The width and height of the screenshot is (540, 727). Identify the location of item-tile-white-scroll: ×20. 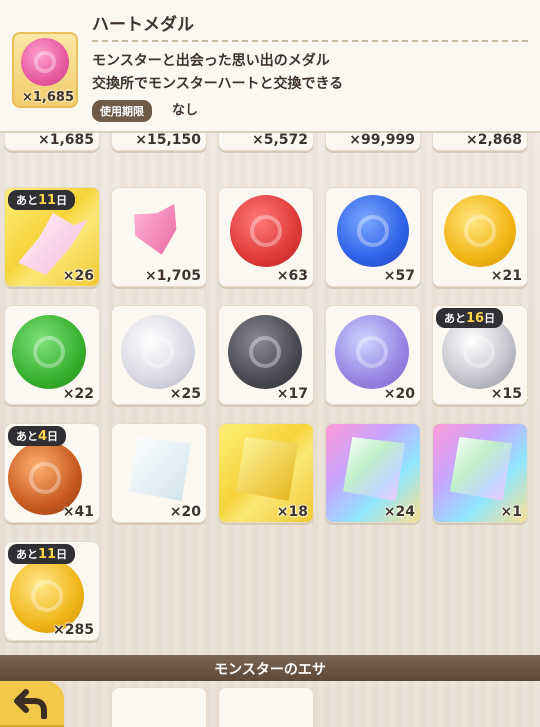
(159, 473).